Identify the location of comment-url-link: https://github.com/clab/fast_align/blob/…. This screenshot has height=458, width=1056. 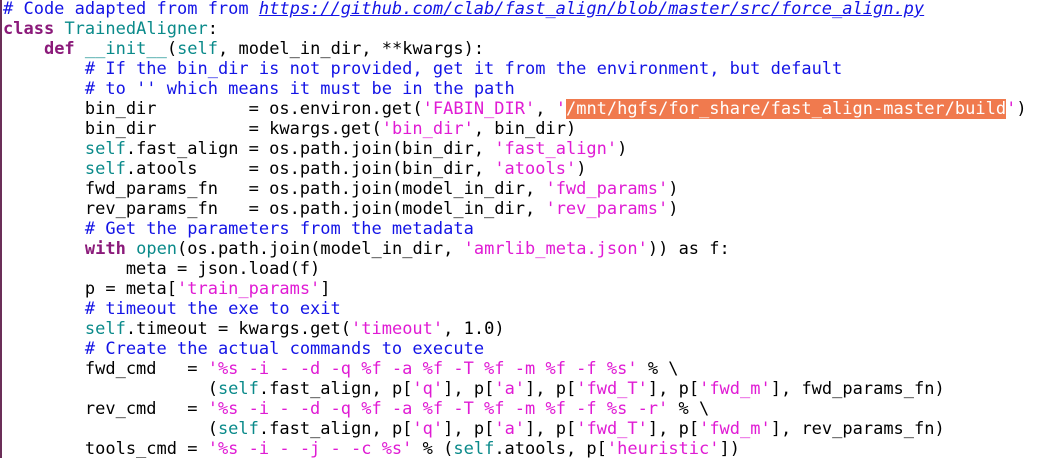
(591, 9).